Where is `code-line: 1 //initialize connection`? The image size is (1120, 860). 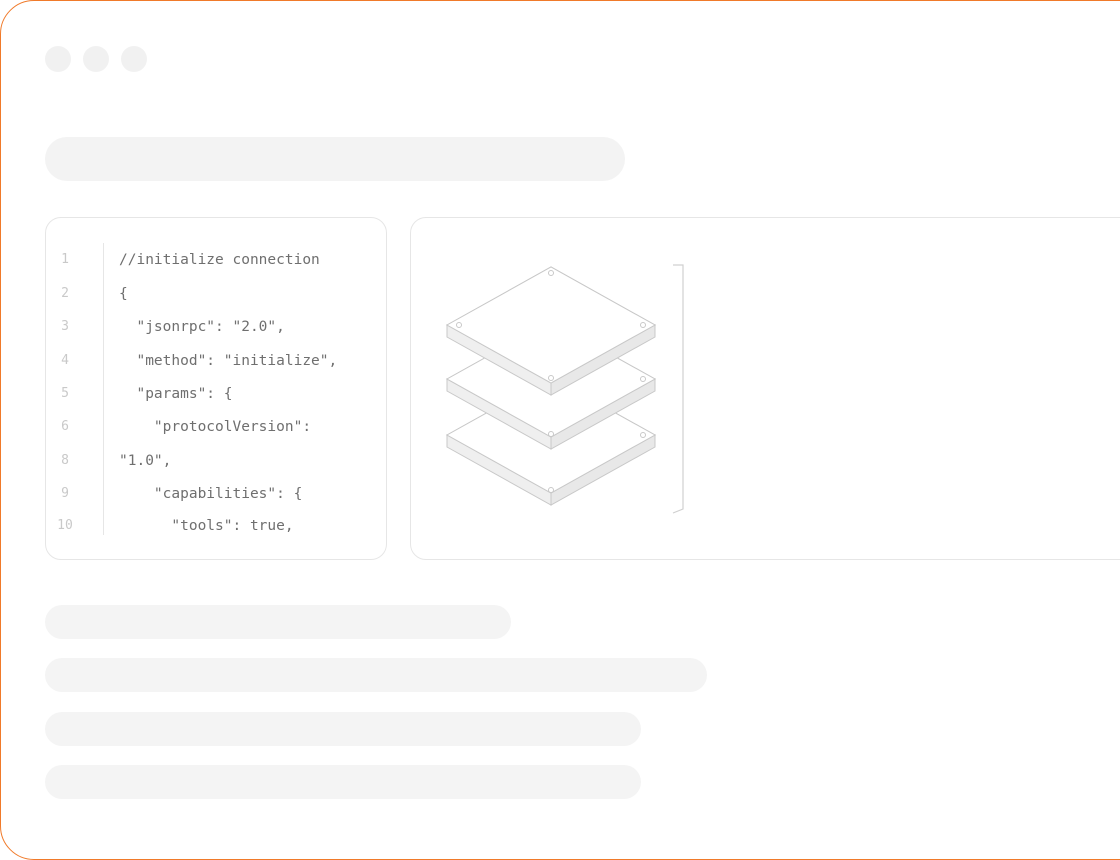 code-line: 1 //initialize connection is located at coordinates (172, 260).